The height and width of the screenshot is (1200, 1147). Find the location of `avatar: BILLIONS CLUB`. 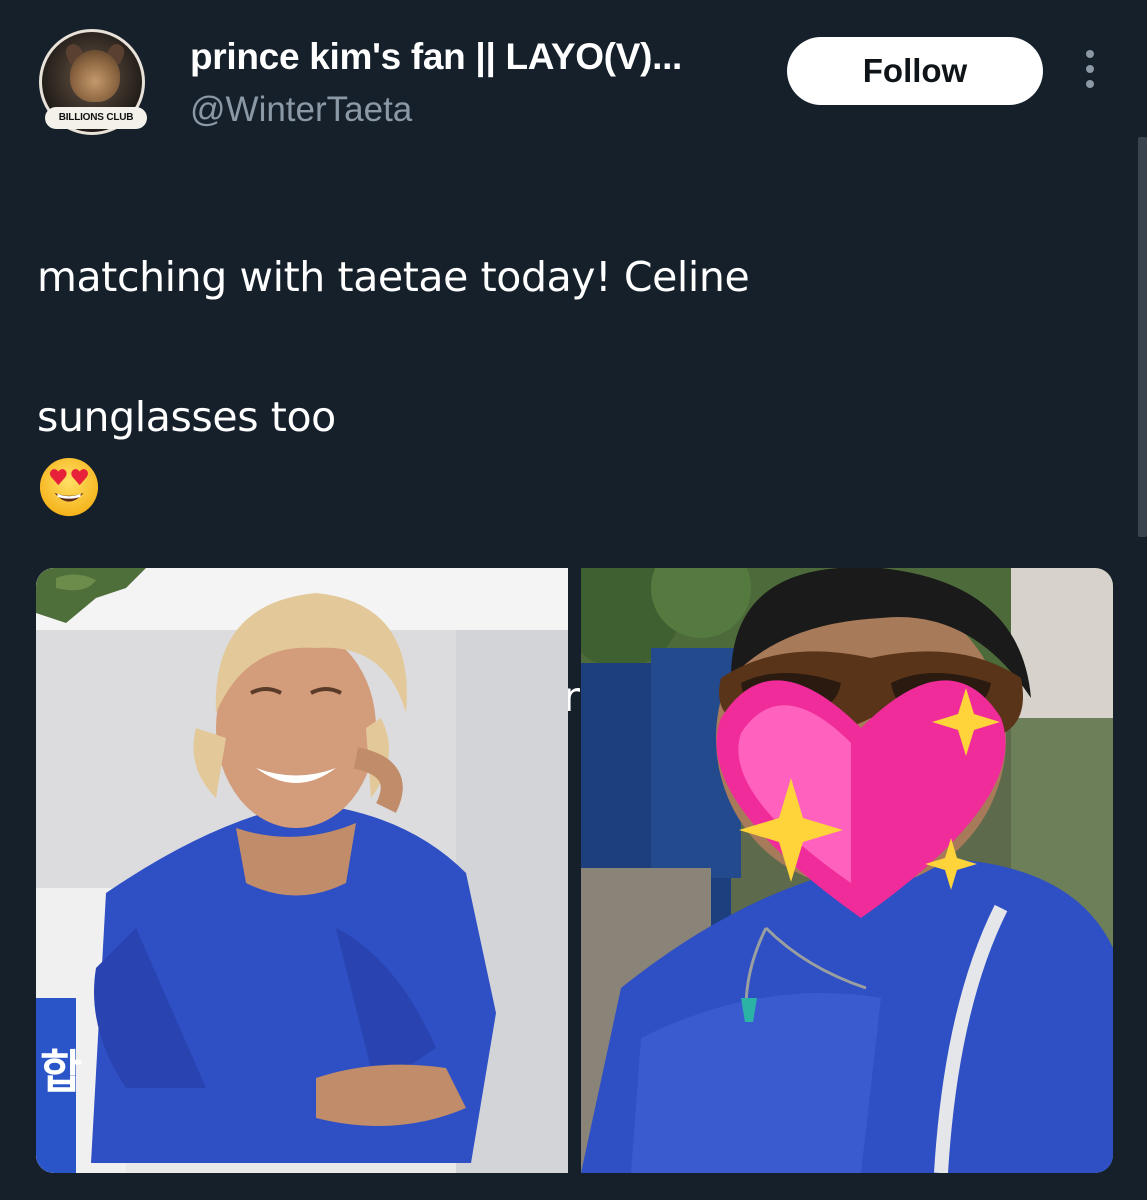

avatar: BILLIONS CLUB is located at coordinates (95, 82).